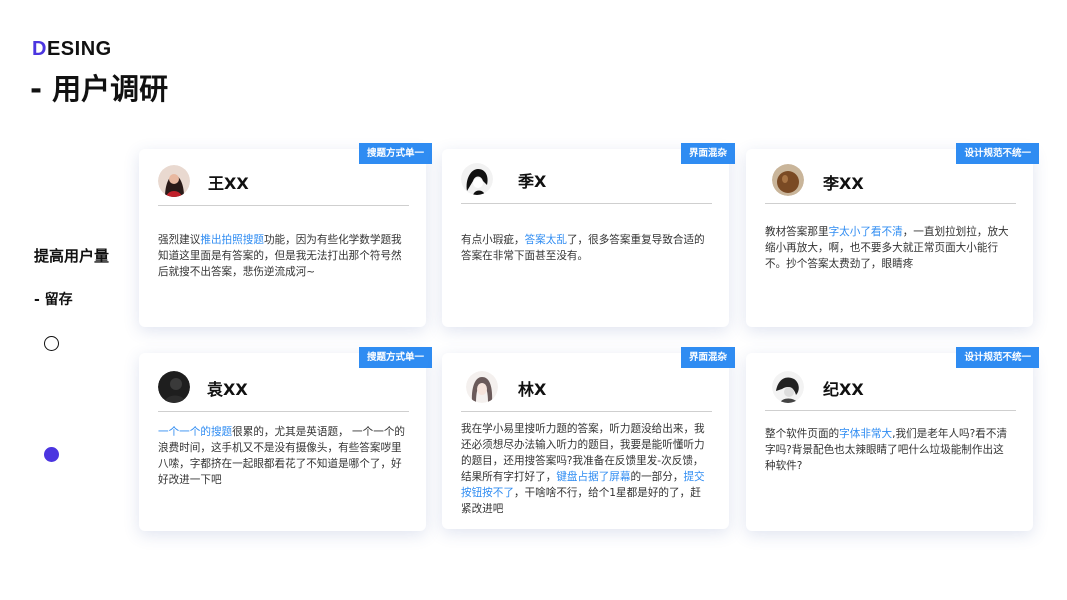  I want to click on slide-indicator-active, so click(51, 454).